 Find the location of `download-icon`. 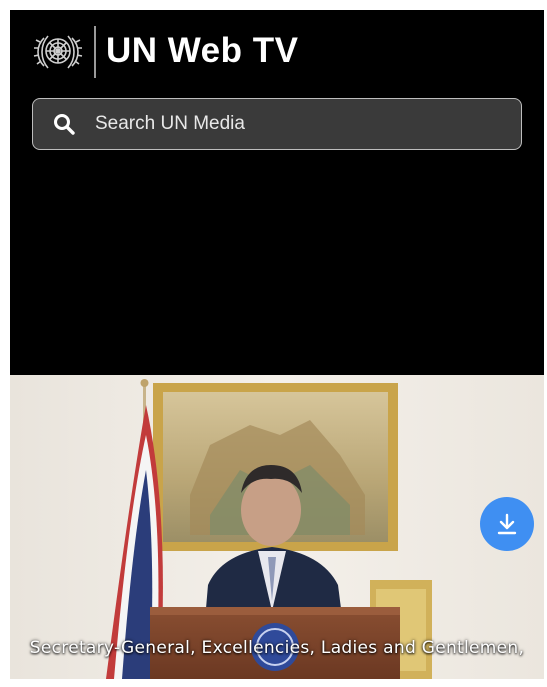

download-icon is located at coordinates (507, 524).